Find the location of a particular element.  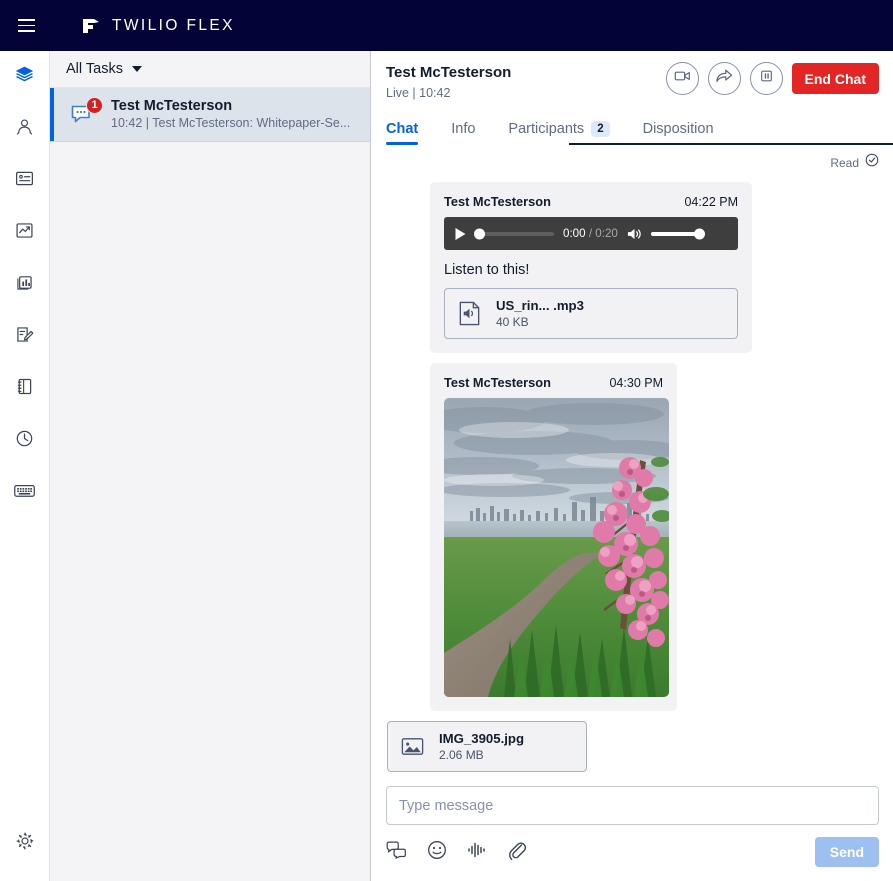

brand-logo-block: TWILIO FLEX is located at coordinates (158, 26).